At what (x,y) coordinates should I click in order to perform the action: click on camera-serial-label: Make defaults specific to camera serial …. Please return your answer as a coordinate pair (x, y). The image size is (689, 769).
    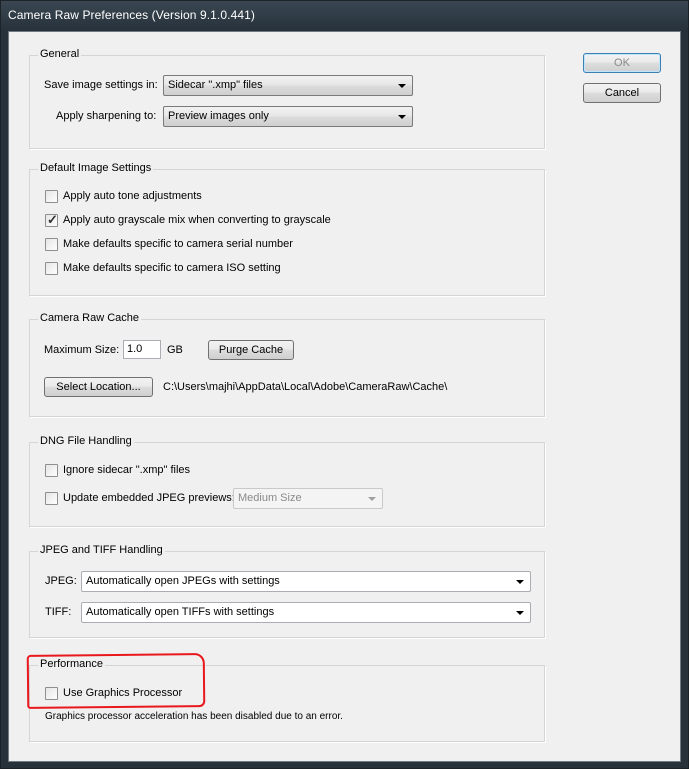
    Looking at the image, I should click on (178, 244).